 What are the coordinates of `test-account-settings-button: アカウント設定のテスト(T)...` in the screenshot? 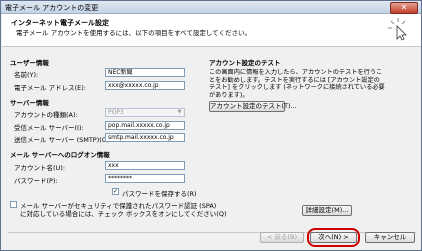 It's located at (253, 106).